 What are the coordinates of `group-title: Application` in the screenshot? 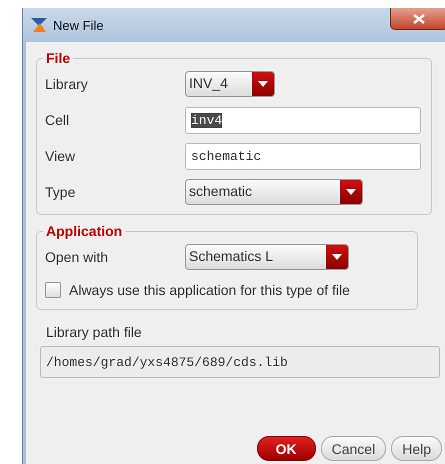 It's located at (84, 231).